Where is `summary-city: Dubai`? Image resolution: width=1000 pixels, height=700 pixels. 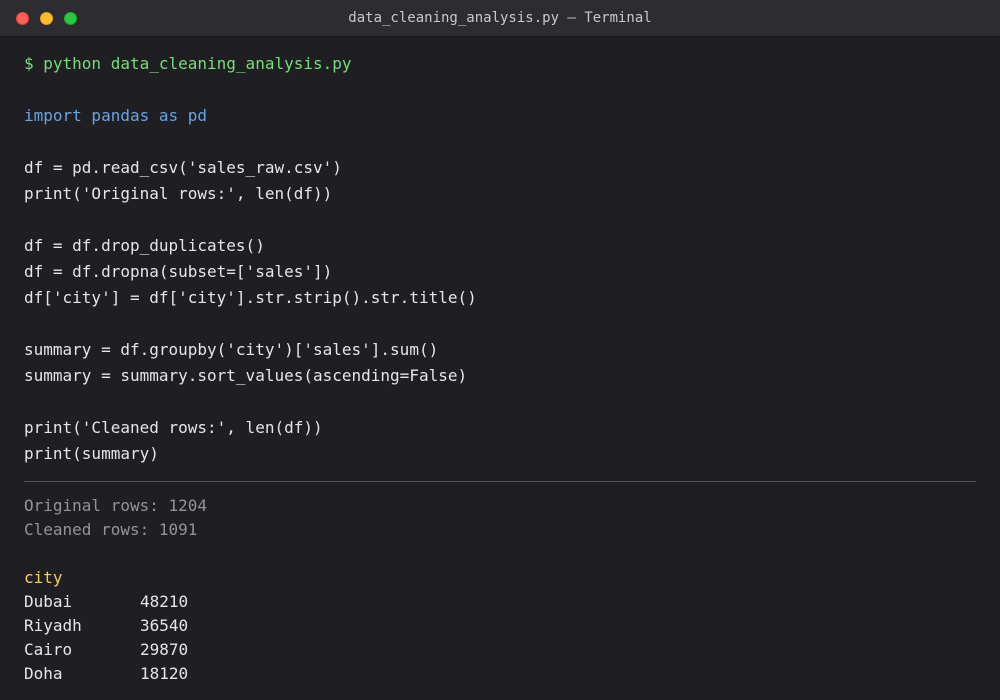
summary-city: Dubai is located at coordinates (48, 601).